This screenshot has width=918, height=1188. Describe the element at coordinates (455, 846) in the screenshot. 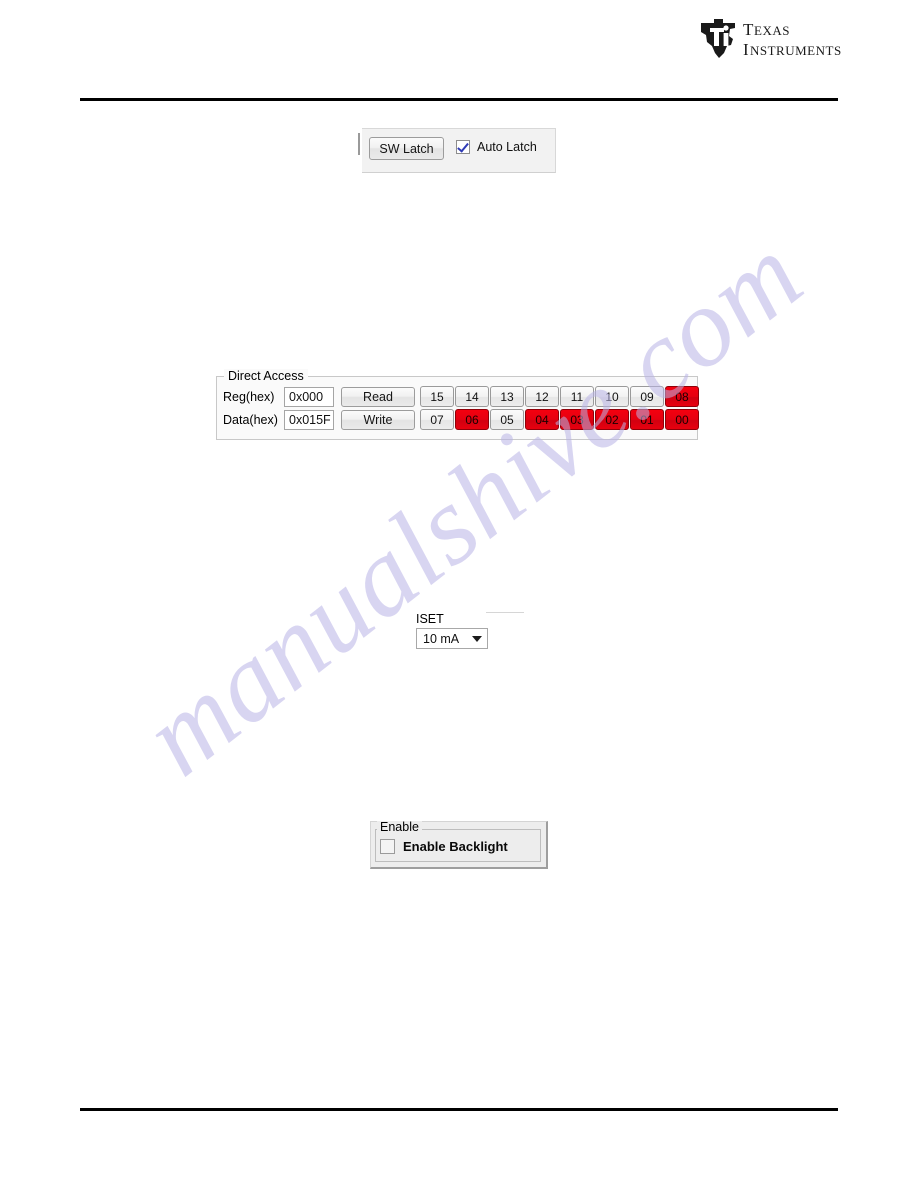

I see `enable-backlight-label: Enable Backlight` at that location.